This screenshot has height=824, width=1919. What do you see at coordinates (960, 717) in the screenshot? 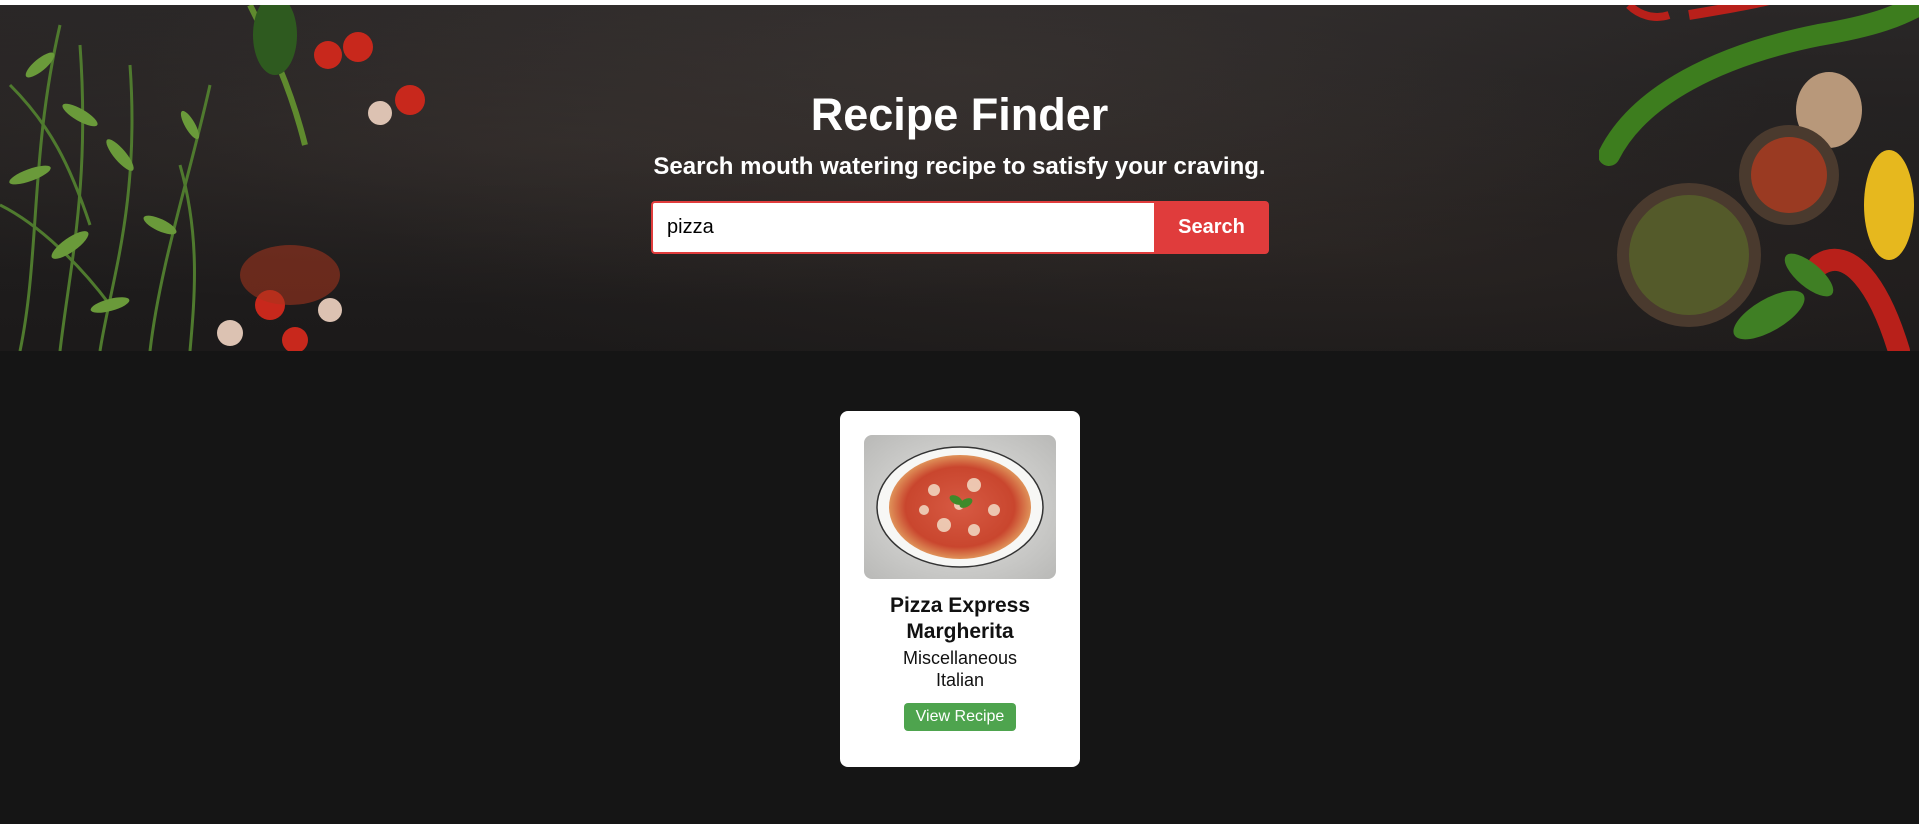
I see `view-recipe-button: View Recipe` at bounding box center [960, 717].